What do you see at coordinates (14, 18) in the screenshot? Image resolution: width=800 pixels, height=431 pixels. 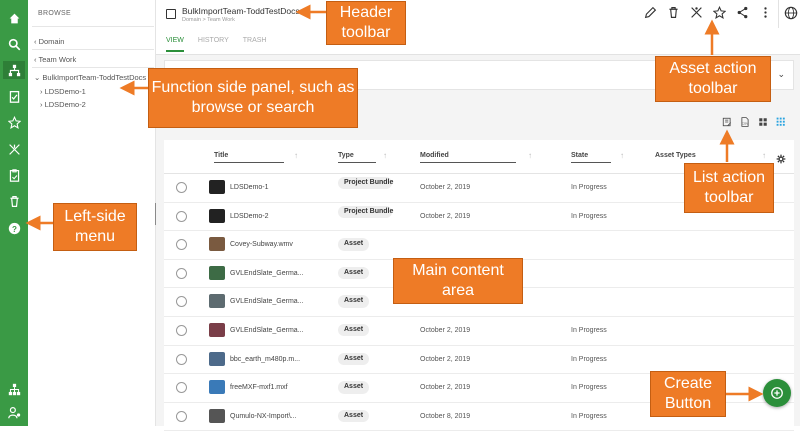 I see `home-icon` at bounding box center [14, 18].